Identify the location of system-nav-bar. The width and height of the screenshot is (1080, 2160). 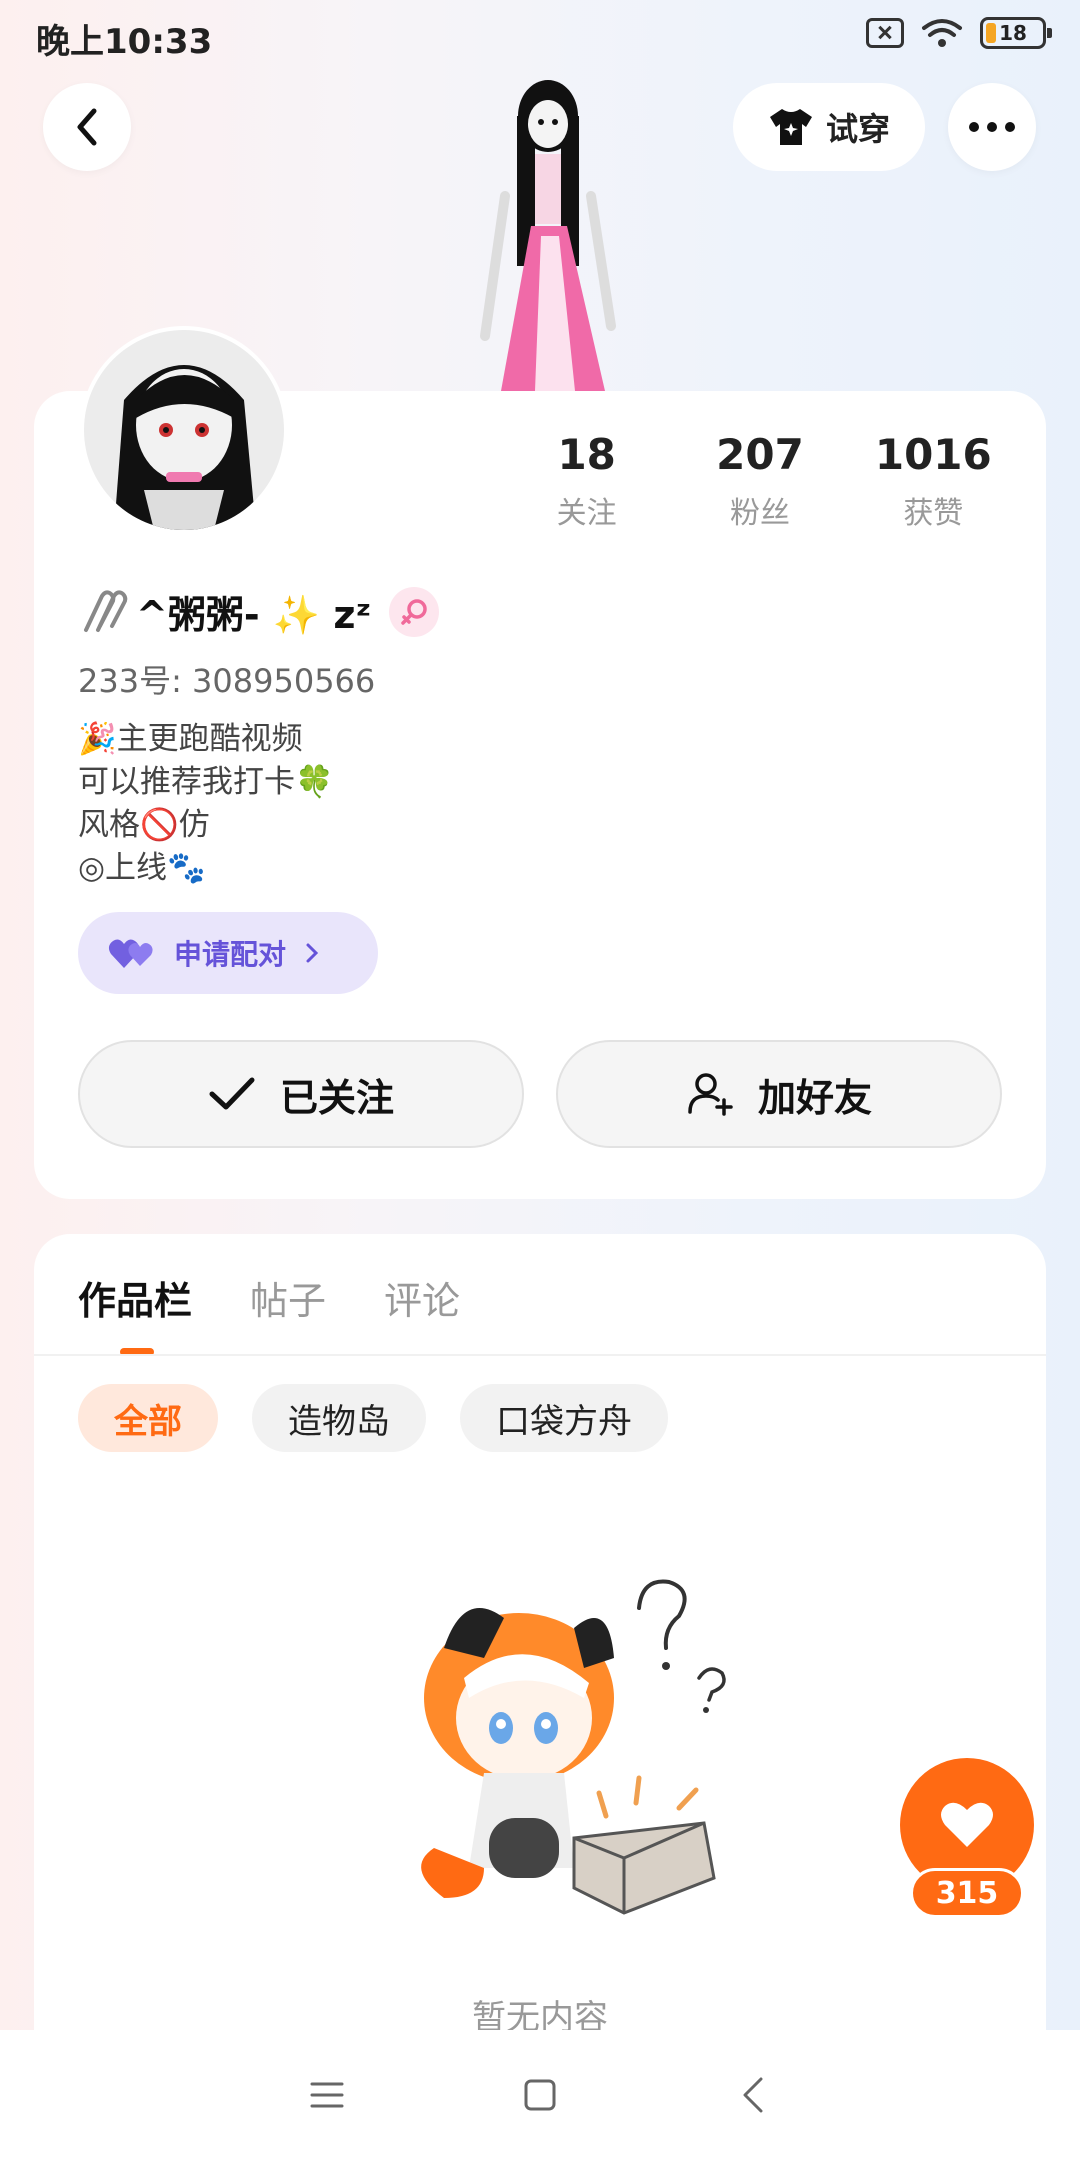
(540, 2095).